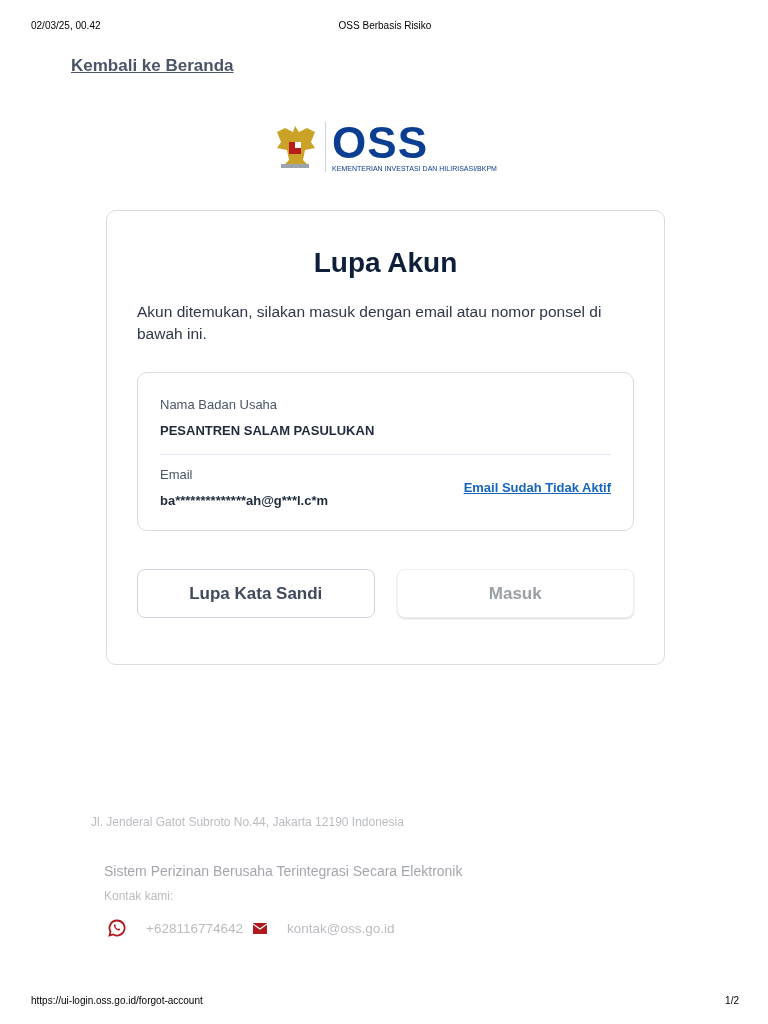  Describe the element at coordinates (66, 25) in the screenshot. I see `print-date: 02/03/25, 00.42` at that location.